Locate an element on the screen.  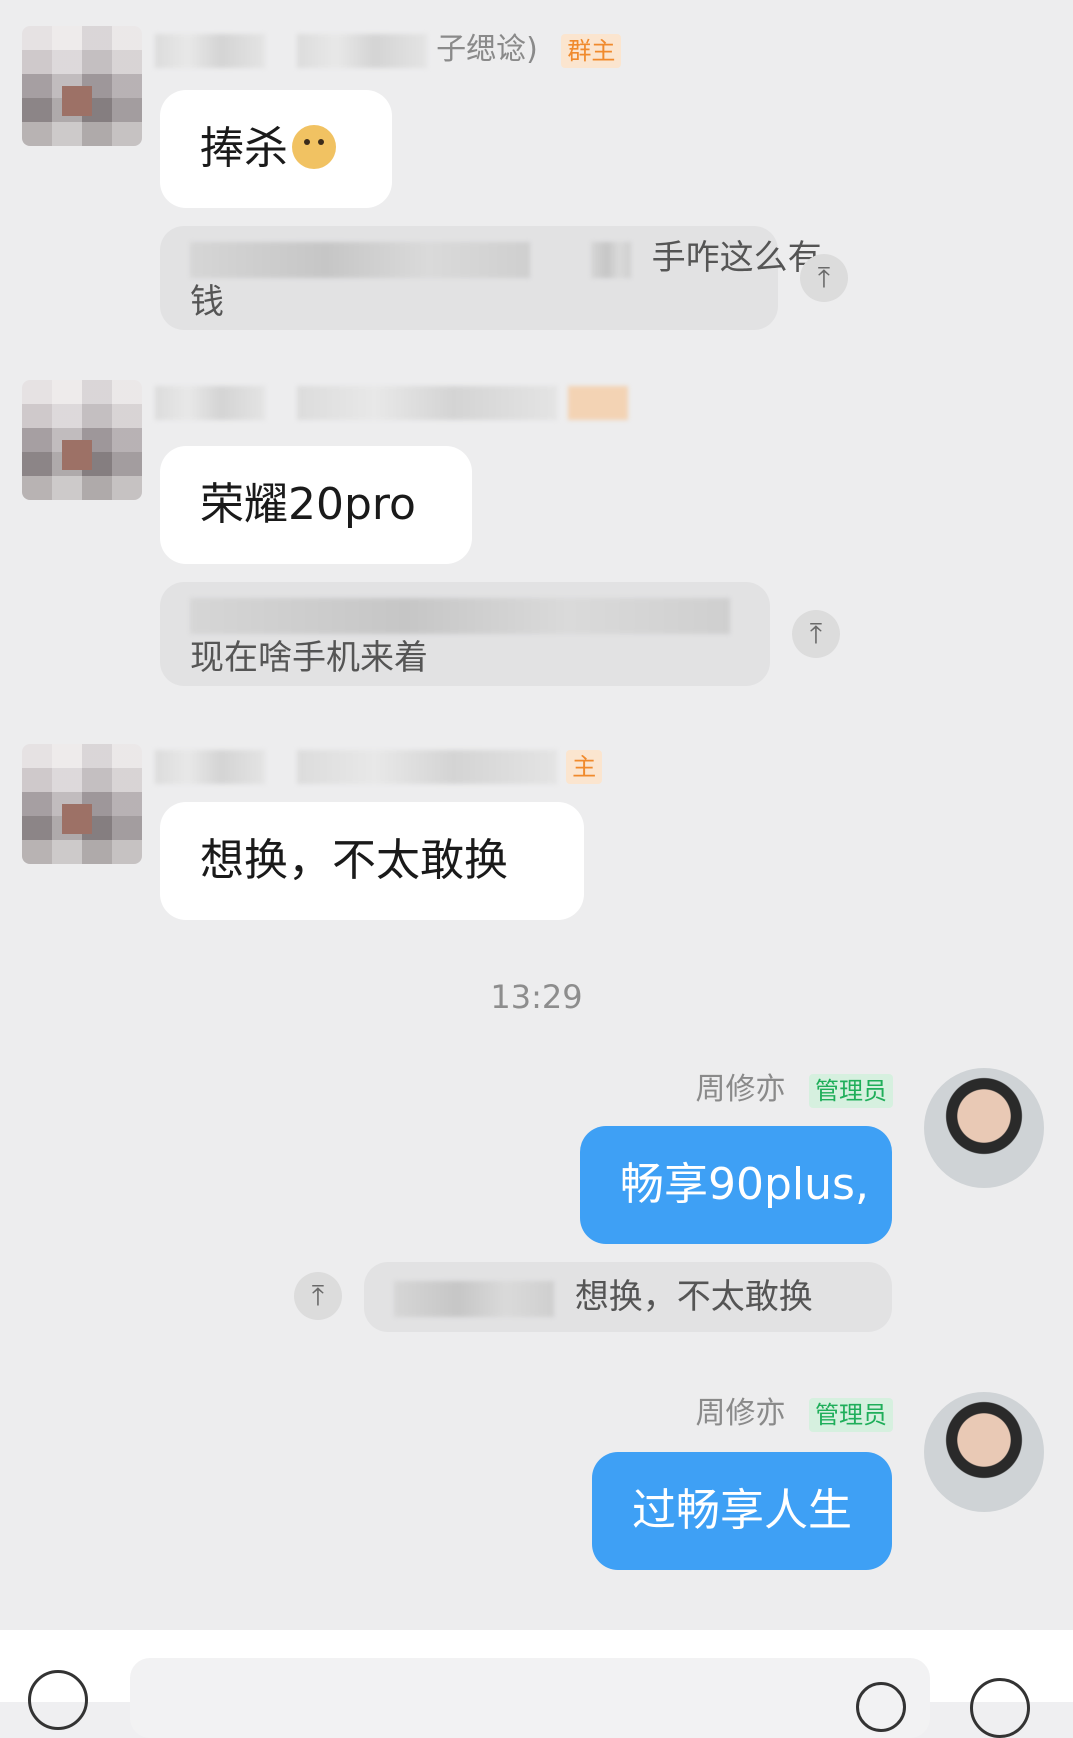
message-bubble: 想换，不太敢换 is located at coordinates (372, 861).